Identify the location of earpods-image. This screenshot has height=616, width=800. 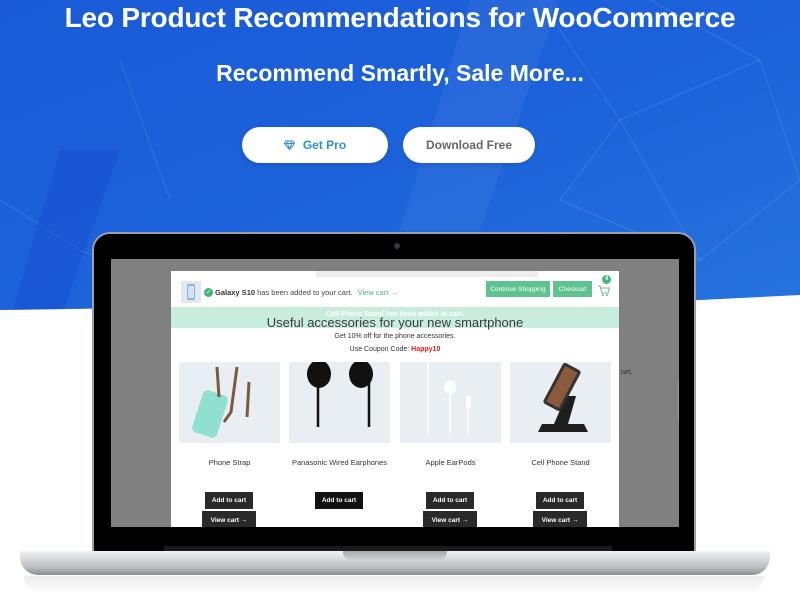
(449, 398).